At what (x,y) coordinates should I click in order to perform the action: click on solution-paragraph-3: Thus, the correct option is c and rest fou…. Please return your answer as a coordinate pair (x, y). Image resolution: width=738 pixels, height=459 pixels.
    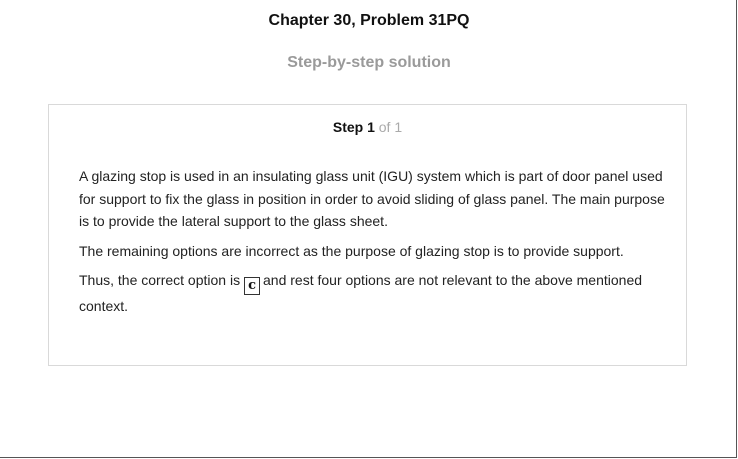
    Looking at the image, I should click on (374, 293).